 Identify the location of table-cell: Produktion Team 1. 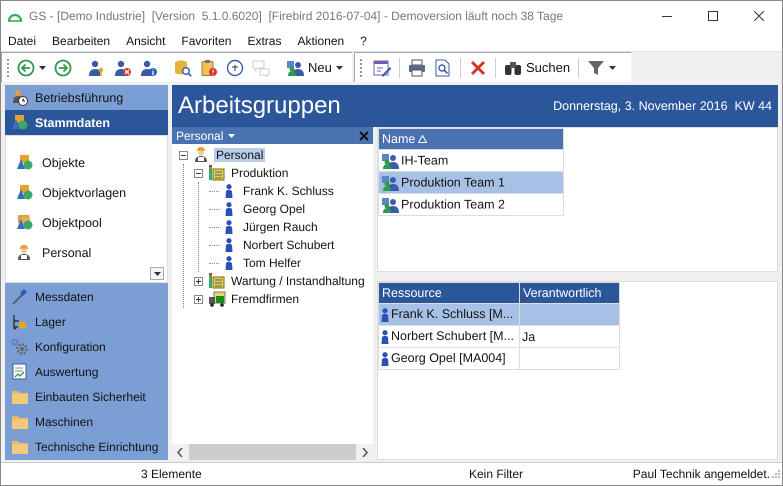
(453, 181).